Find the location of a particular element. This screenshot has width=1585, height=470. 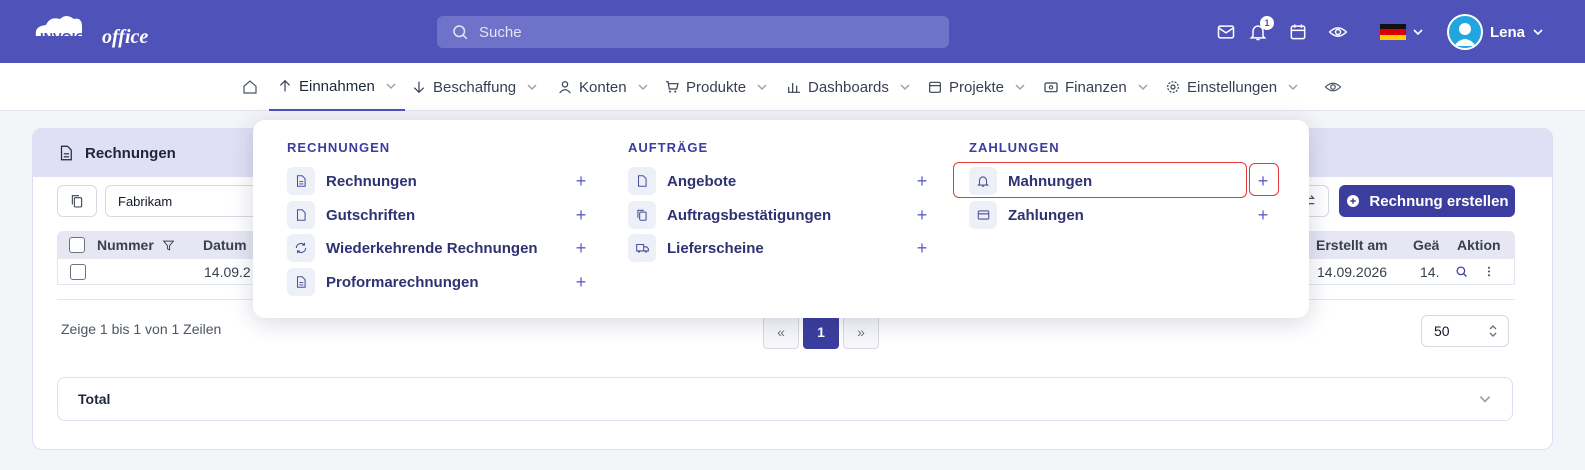

card-title: Rechnungen is located at coordinates (130, 153).